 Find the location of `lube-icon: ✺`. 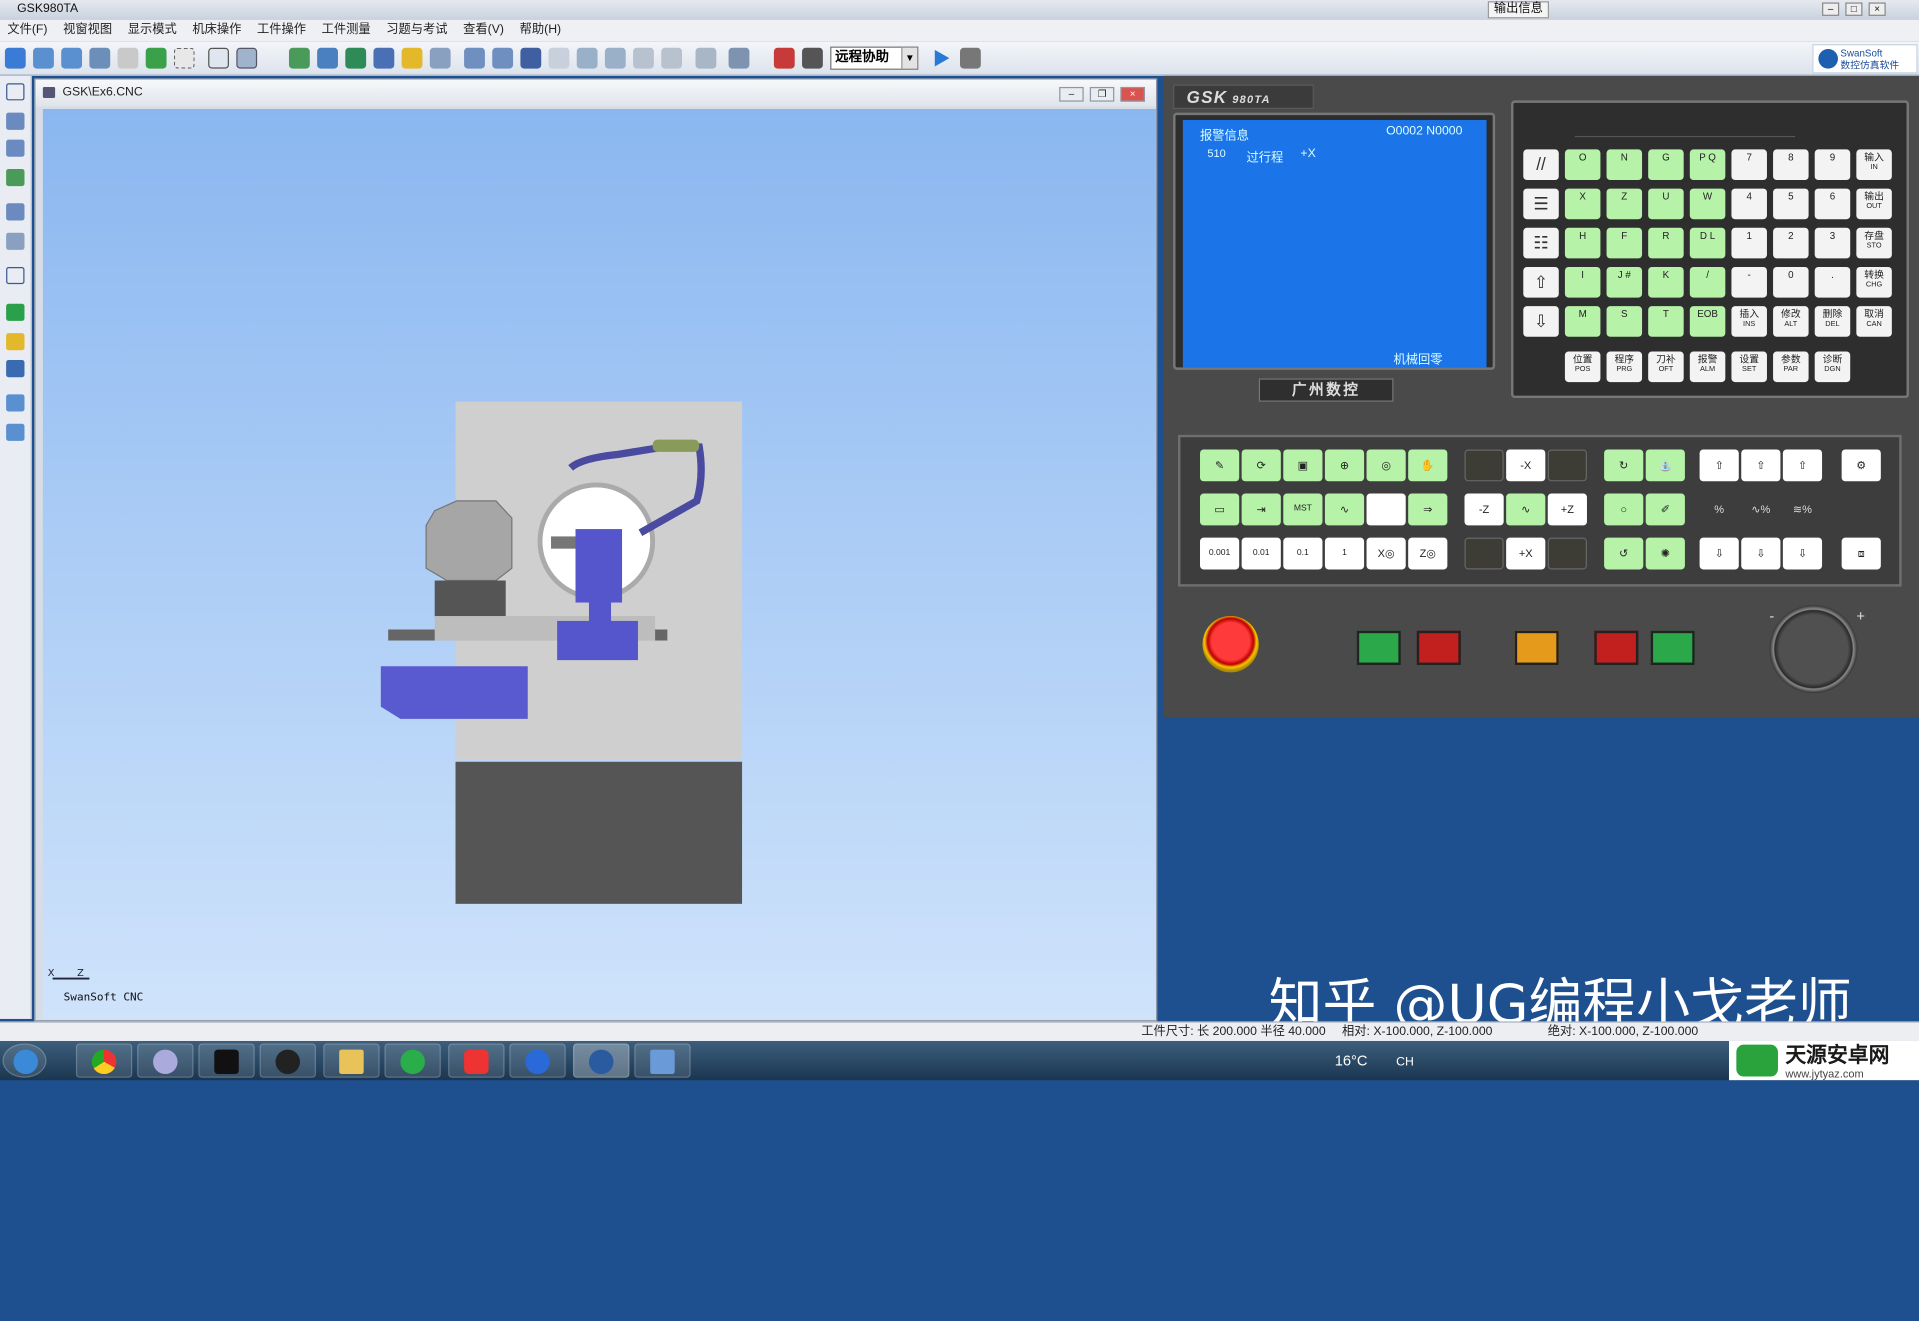

lube-icon: ✺ is located at coordinates (1665, 553).